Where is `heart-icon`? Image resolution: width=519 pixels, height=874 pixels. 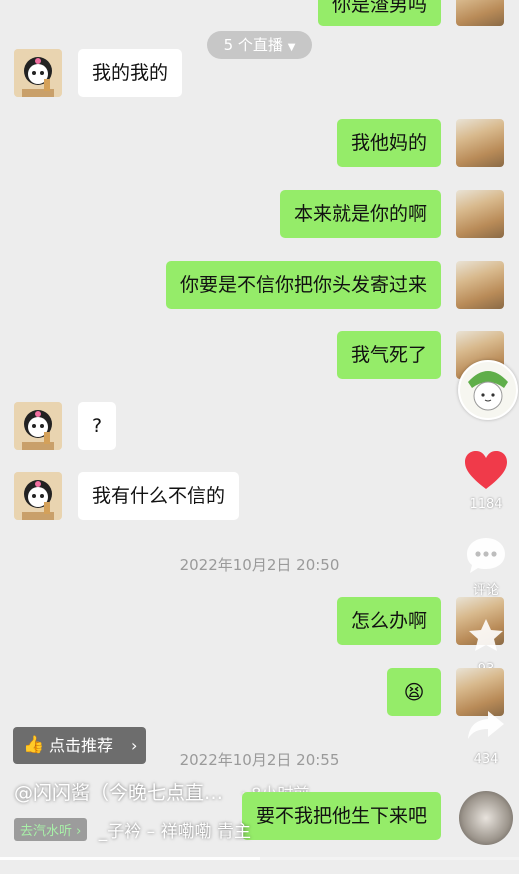
heart-icon is located at coordinates (486, 470).